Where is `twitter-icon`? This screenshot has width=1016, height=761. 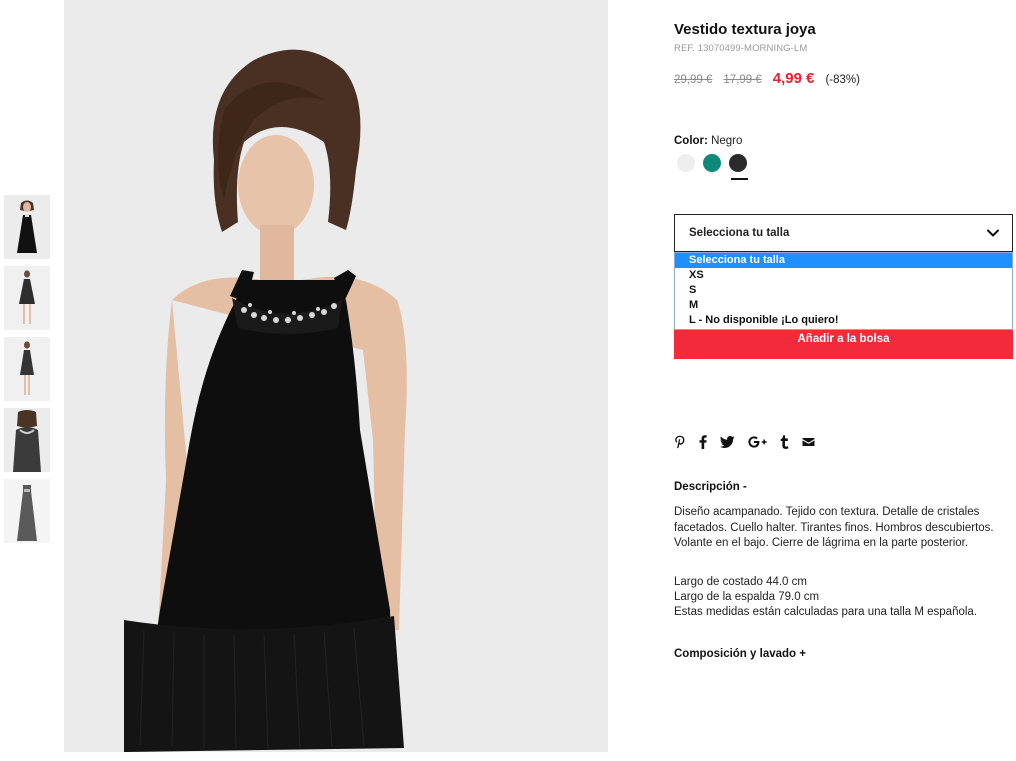
twitter-icon is located at coordinates (727, 442).